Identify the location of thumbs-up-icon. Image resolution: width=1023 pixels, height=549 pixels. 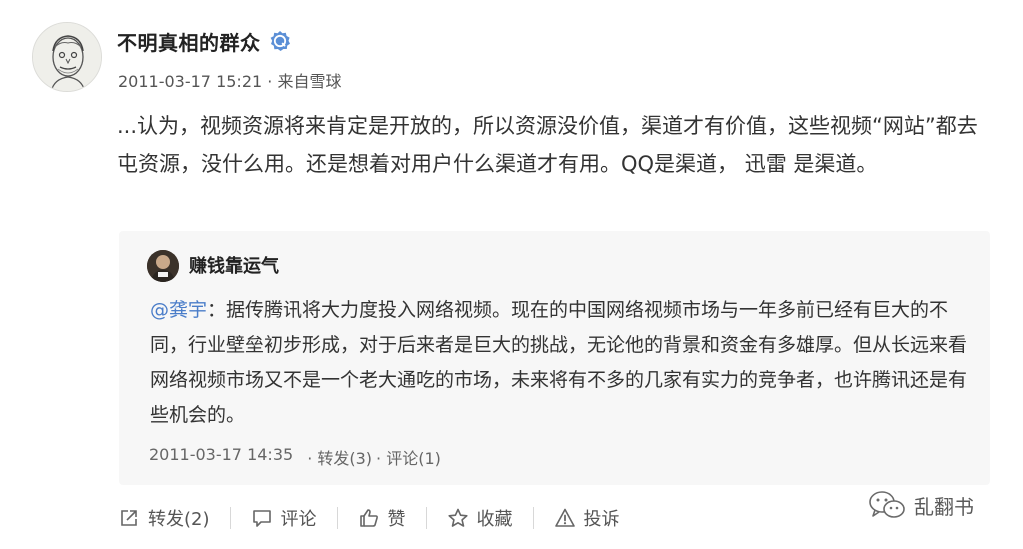
(368, 518).